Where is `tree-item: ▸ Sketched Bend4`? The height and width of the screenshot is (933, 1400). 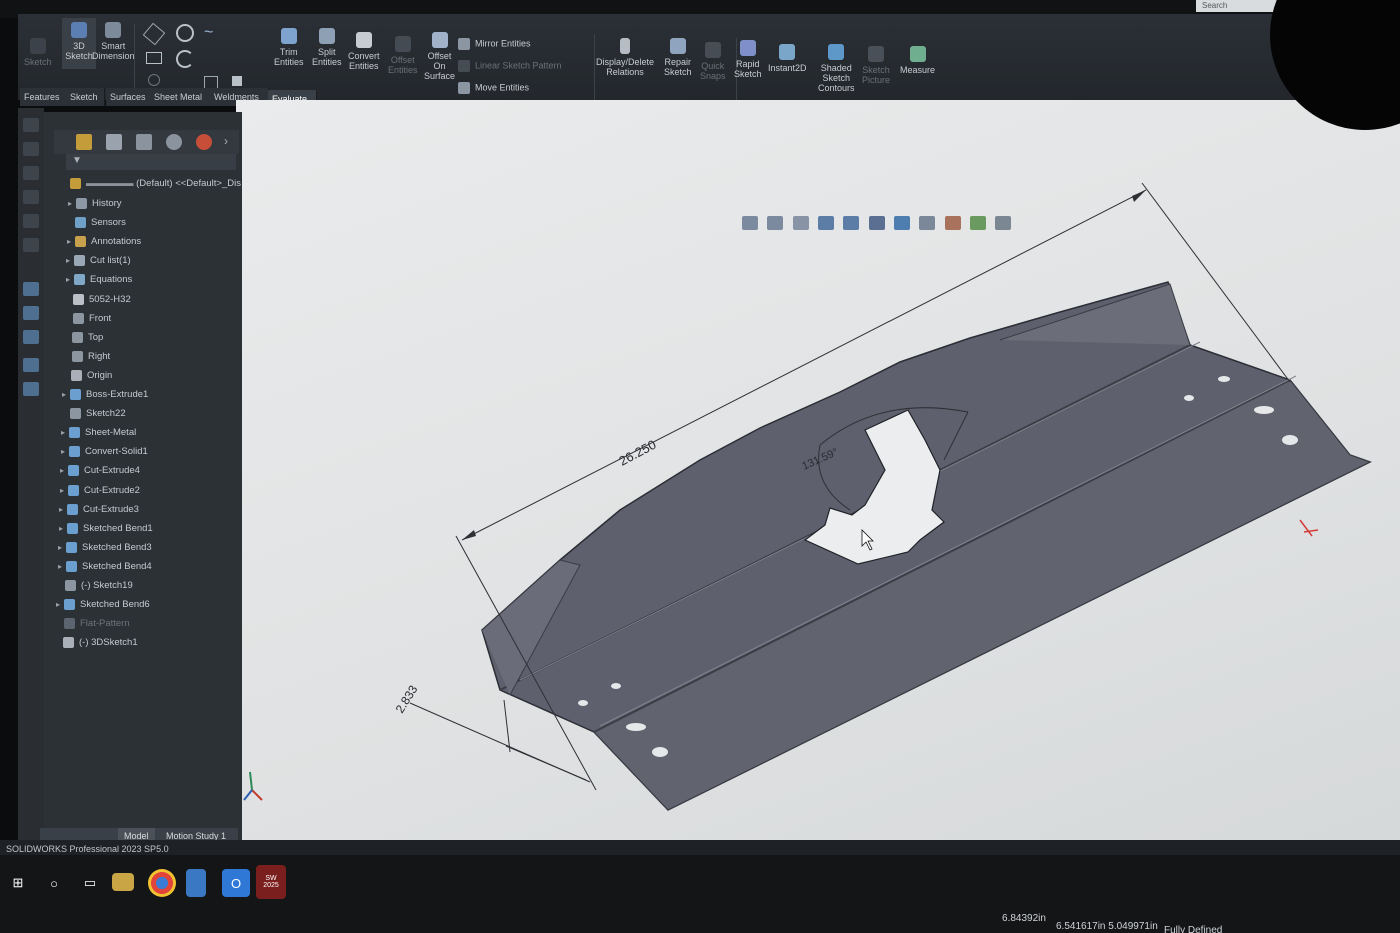
tree-item: ▸ Sketched Bend4 is located at coordinates (105, 566).